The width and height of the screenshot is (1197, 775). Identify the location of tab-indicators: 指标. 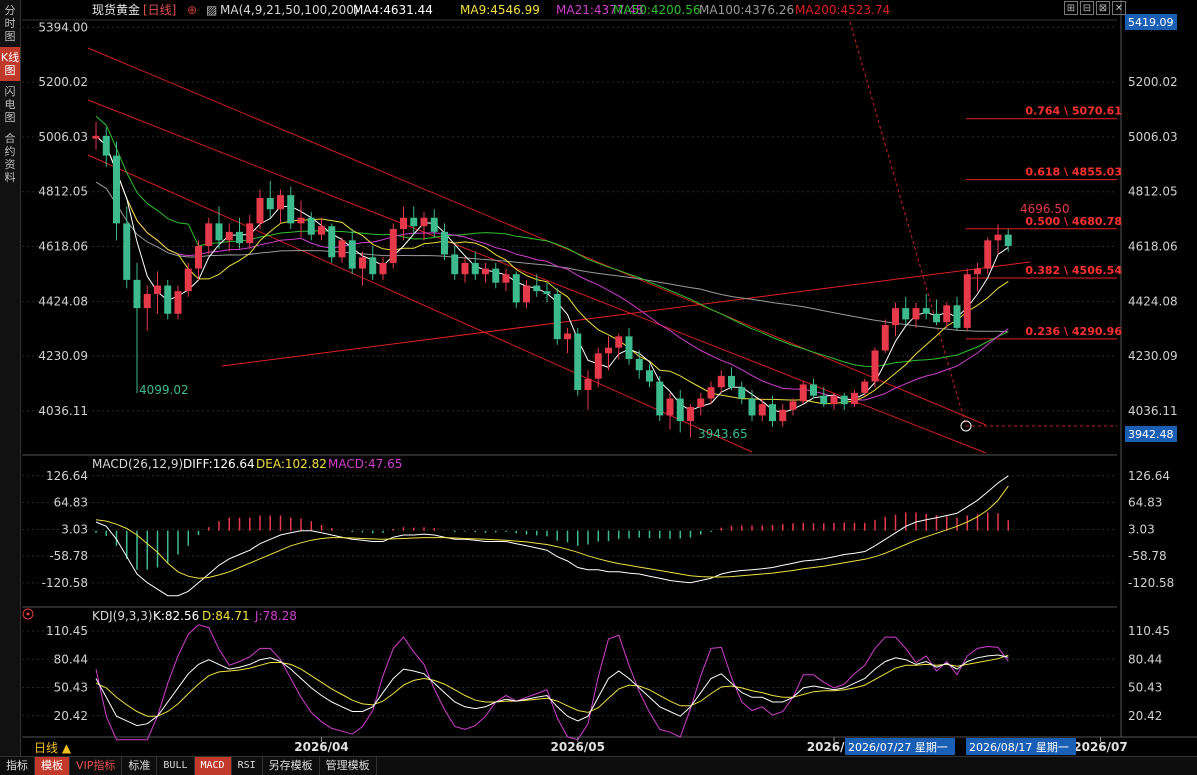
(17, 766).